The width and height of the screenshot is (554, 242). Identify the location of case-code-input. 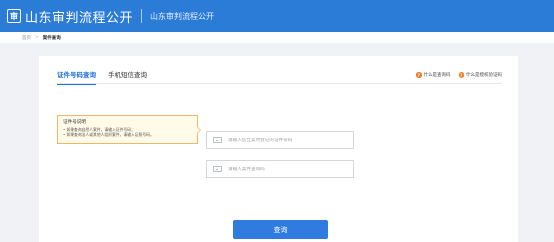
(288, 169).